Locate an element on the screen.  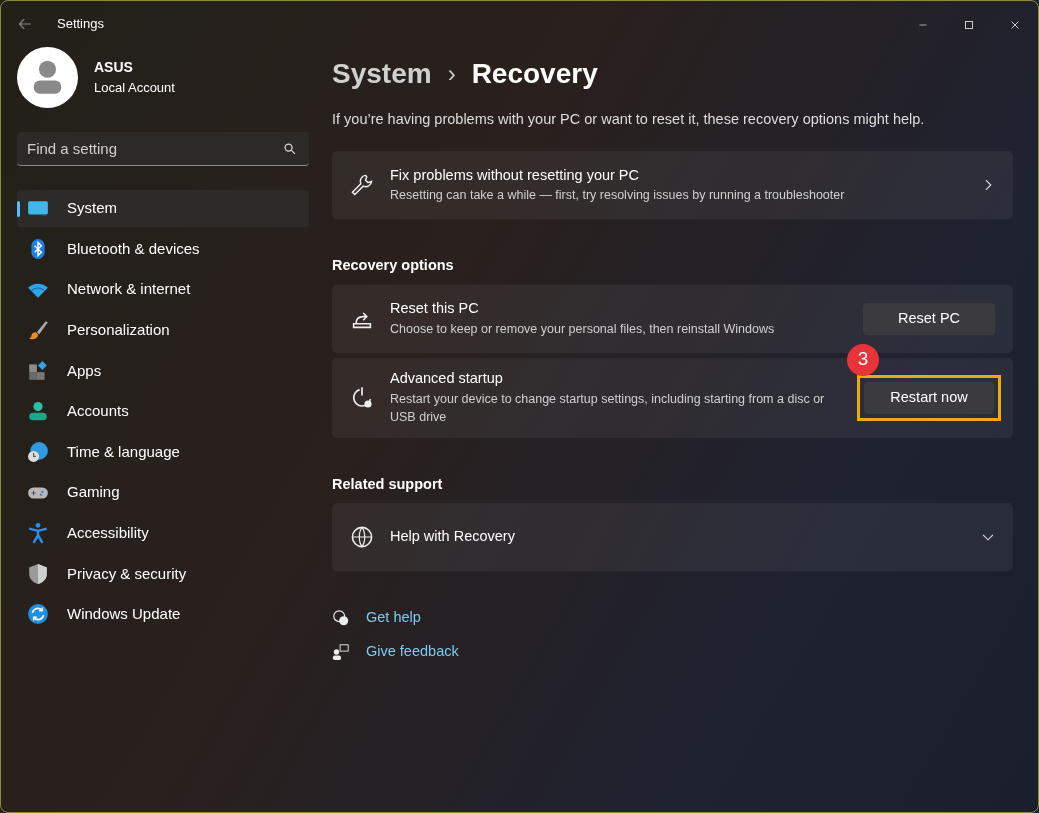
avatar-icon is located at coordinates (47, 77).